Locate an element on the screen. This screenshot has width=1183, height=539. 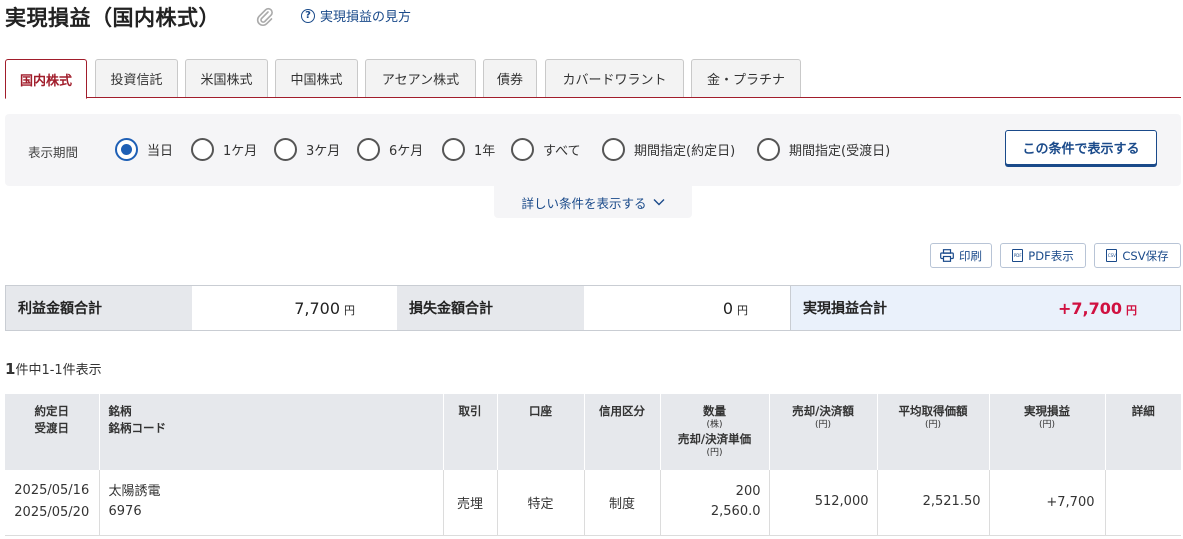
stock-name: 太陽誘電 is located at coordinates (134, 492).